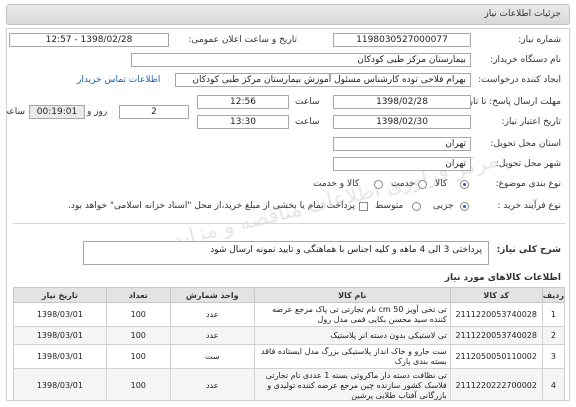 Image resolution: width=576 pixels, height=407 pixels. Describe the element at coordinates (242, 40) in the screenshot. I see `announce-label: تاریخ و ساعت اعلان عمومی:` at that location.